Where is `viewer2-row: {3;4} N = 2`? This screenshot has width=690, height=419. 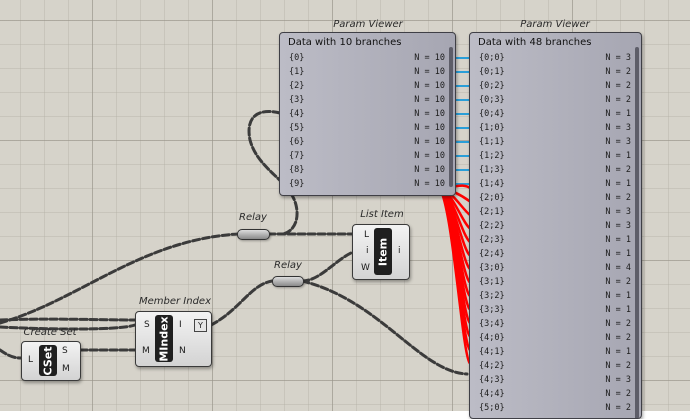
viewer2-row: {3;4} N = 2 is located at coordinates (555, 325).